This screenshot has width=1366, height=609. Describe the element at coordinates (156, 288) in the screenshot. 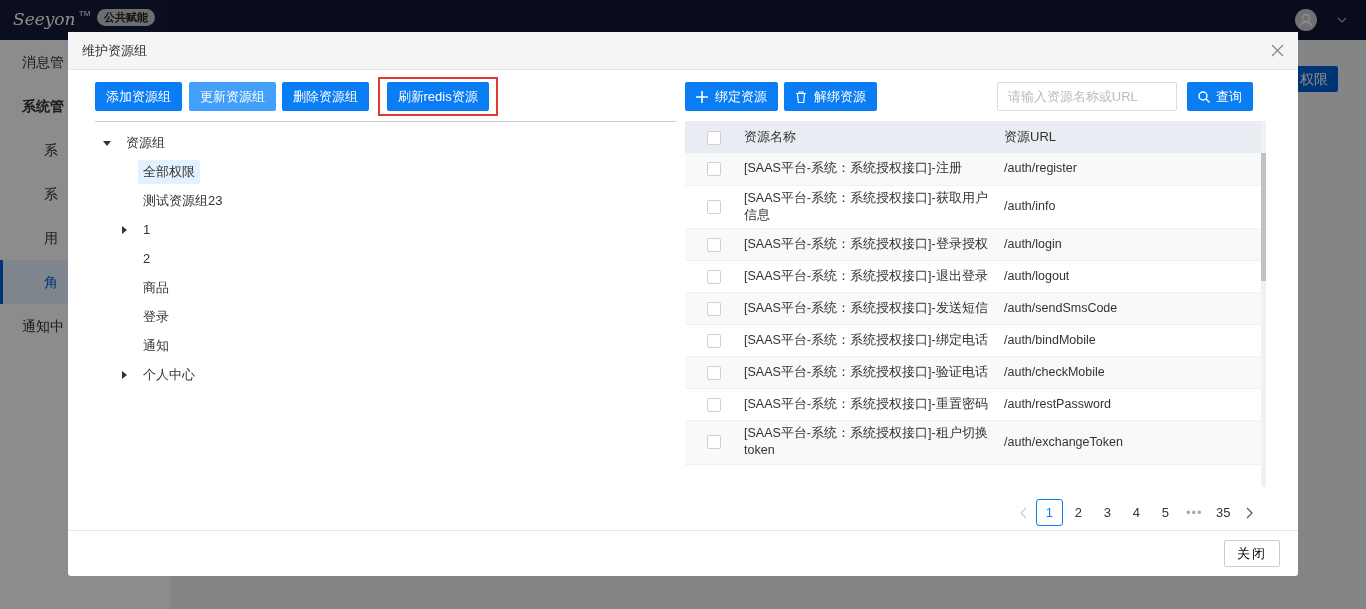

I see `tree-node: 商品` at that location.